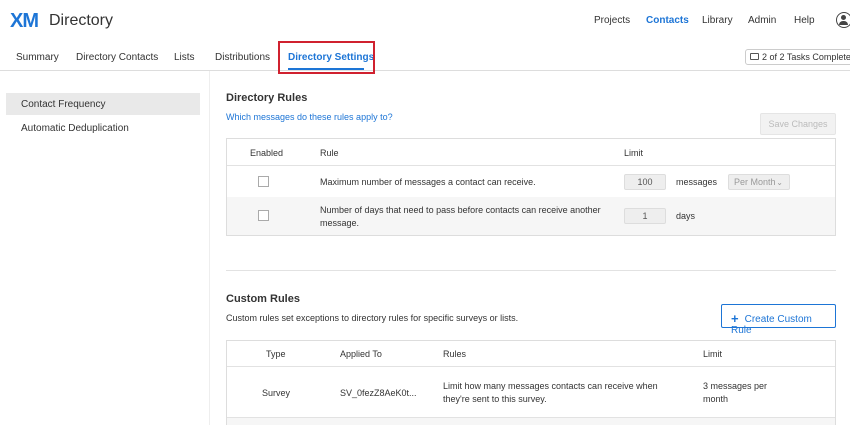  What do you see at coordinates (735, 386) in the screenshot?
I see `rule-limit-line1: 3 messages per` at bounding box center [735, 386].